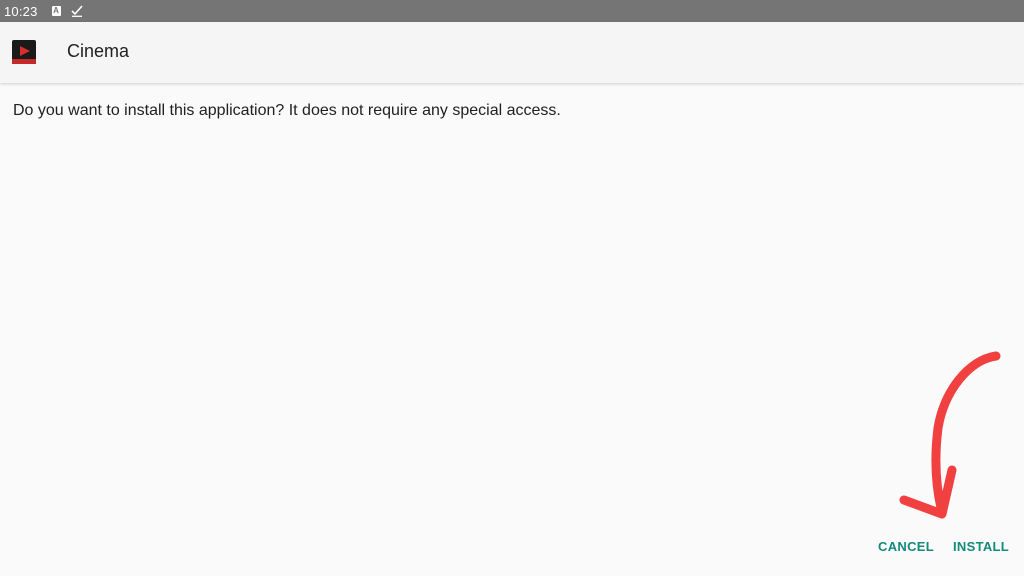 The image size is (1024, 576). Describe the element at coordinates (98, 51) in the screenshot. I see `app-title: Cinema` at that location.